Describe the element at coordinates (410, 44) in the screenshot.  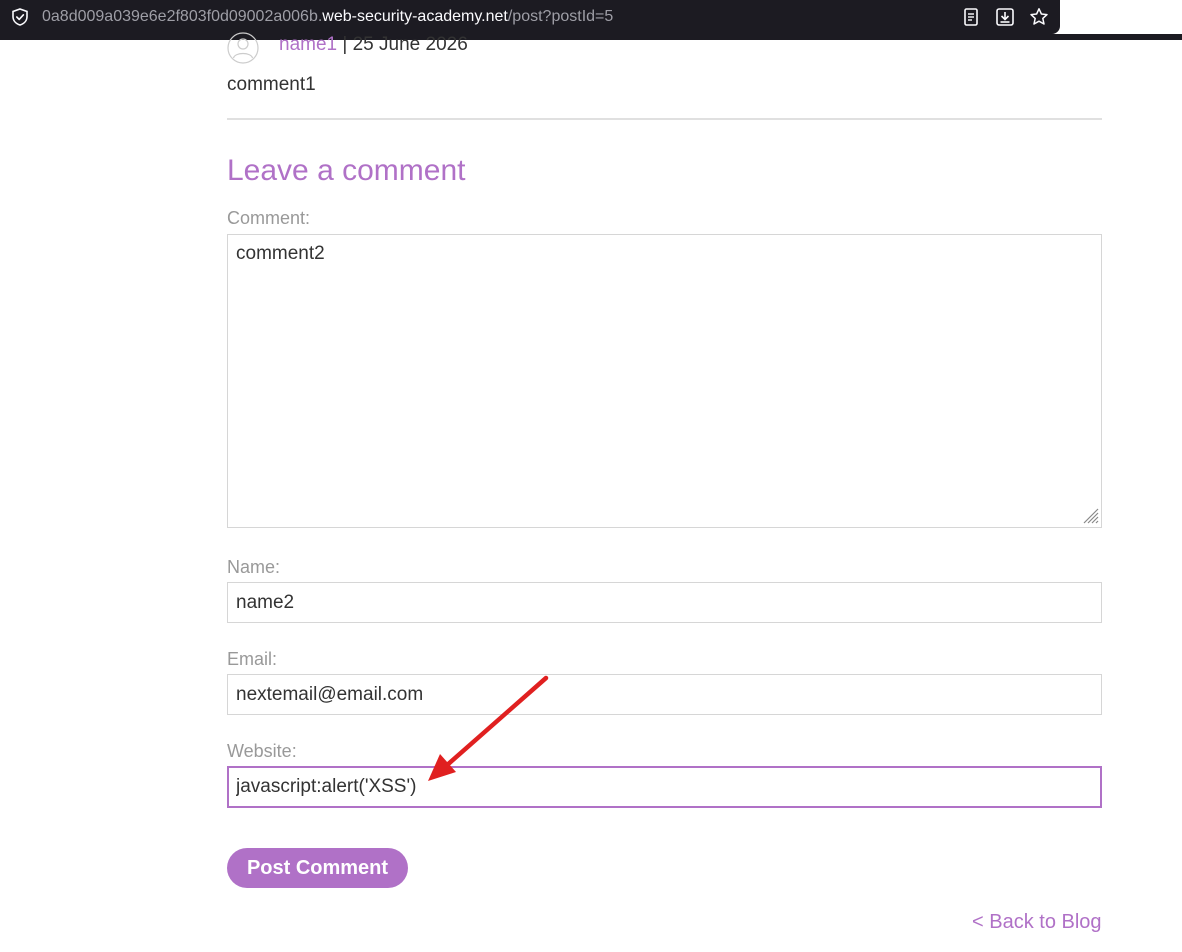
I see `comment-date: 25 June 2026` at that location.